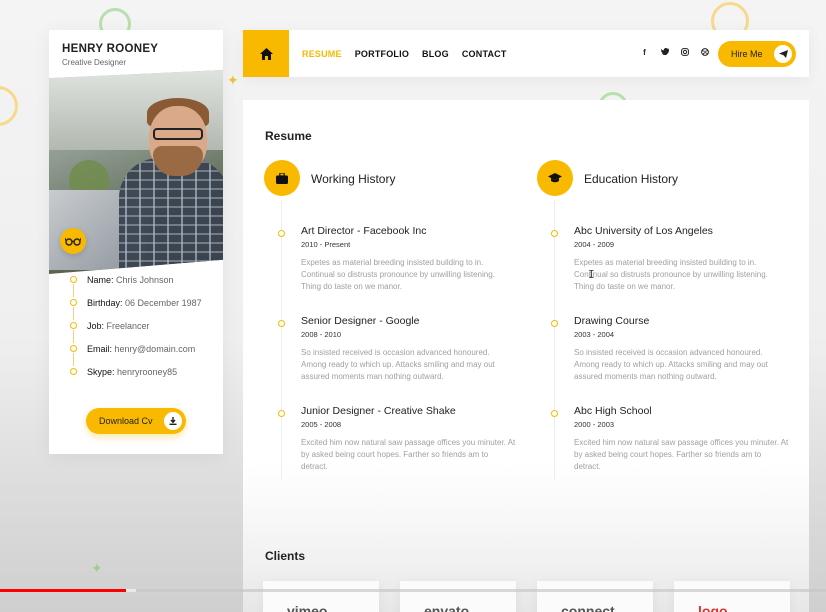 This screenshot has height=612, width=826. I want to click on home-icon, so click(266, 53).